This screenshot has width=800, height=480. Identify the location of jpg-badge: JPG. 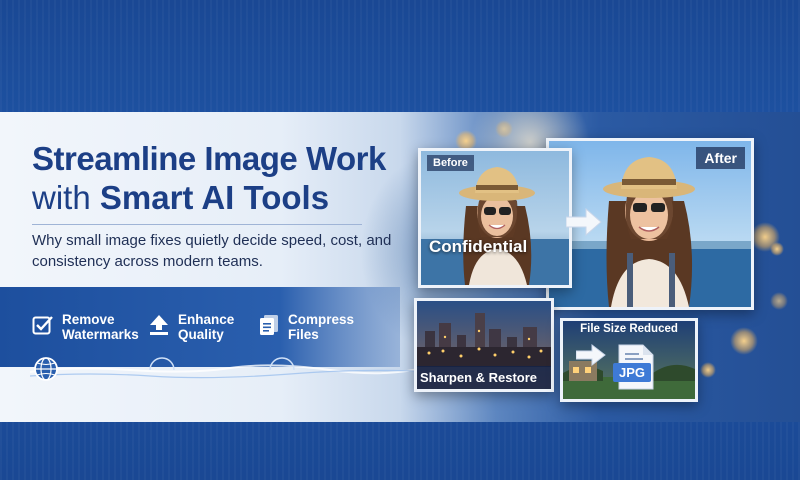
(632, 372).